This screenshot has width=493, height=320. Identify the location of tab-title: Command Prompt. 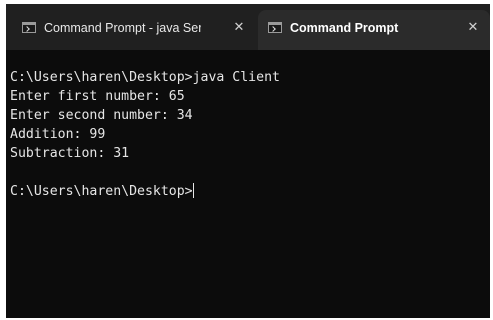
(344, 28).